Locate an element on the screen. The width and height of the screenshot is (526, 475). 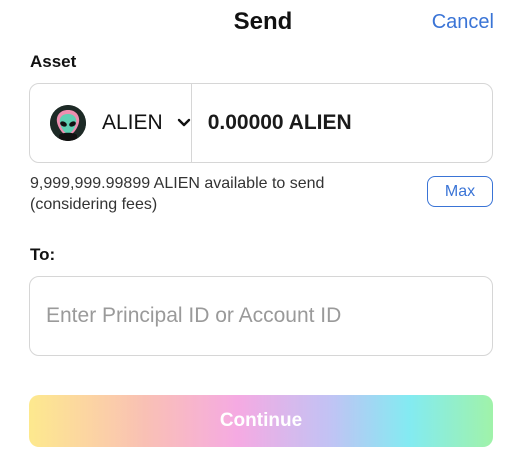
asset-label: Asset is located at coordinates (53, 61).